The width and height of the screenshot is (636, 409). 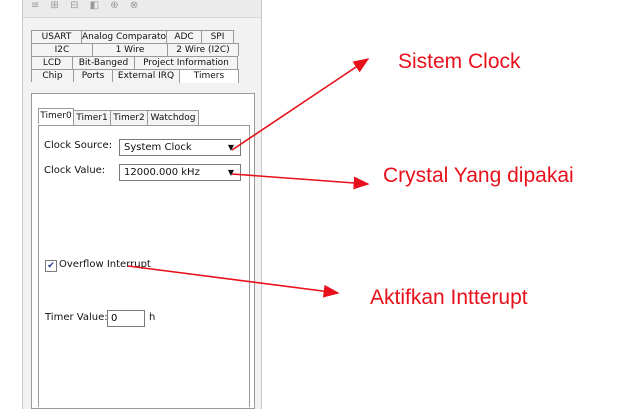 What do you see at coordinates (300, 181) in the screenshot?
I see `arrow-to-crystal` at bounding box center [300, 181].